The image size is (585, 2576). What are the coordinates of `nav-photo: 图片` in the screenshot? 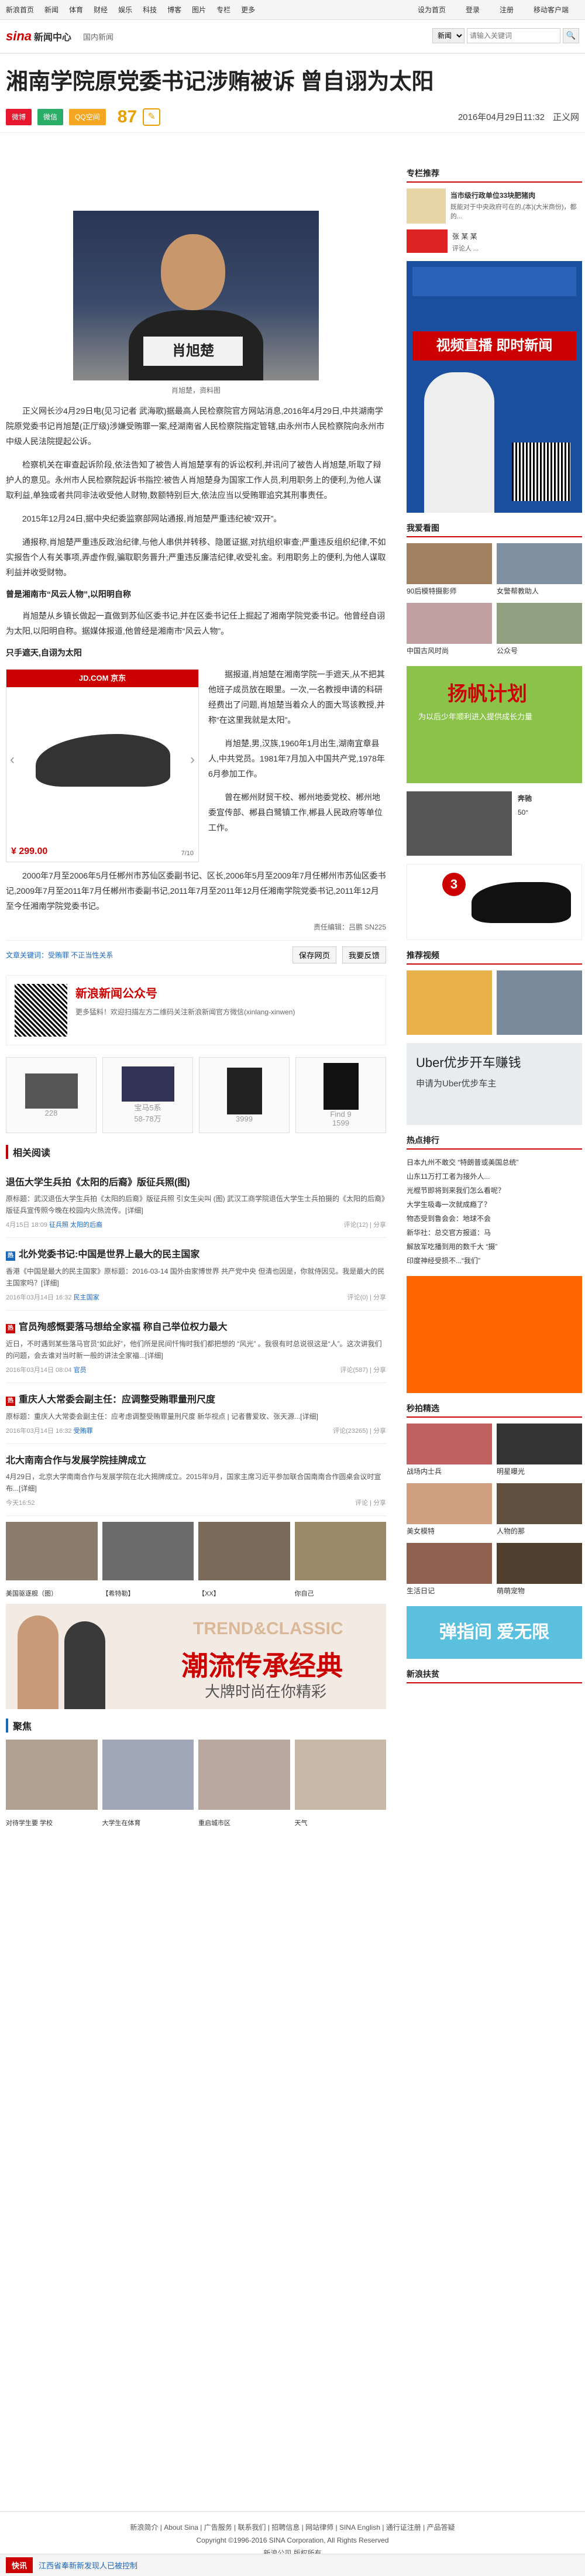 It's located at (199, 10).